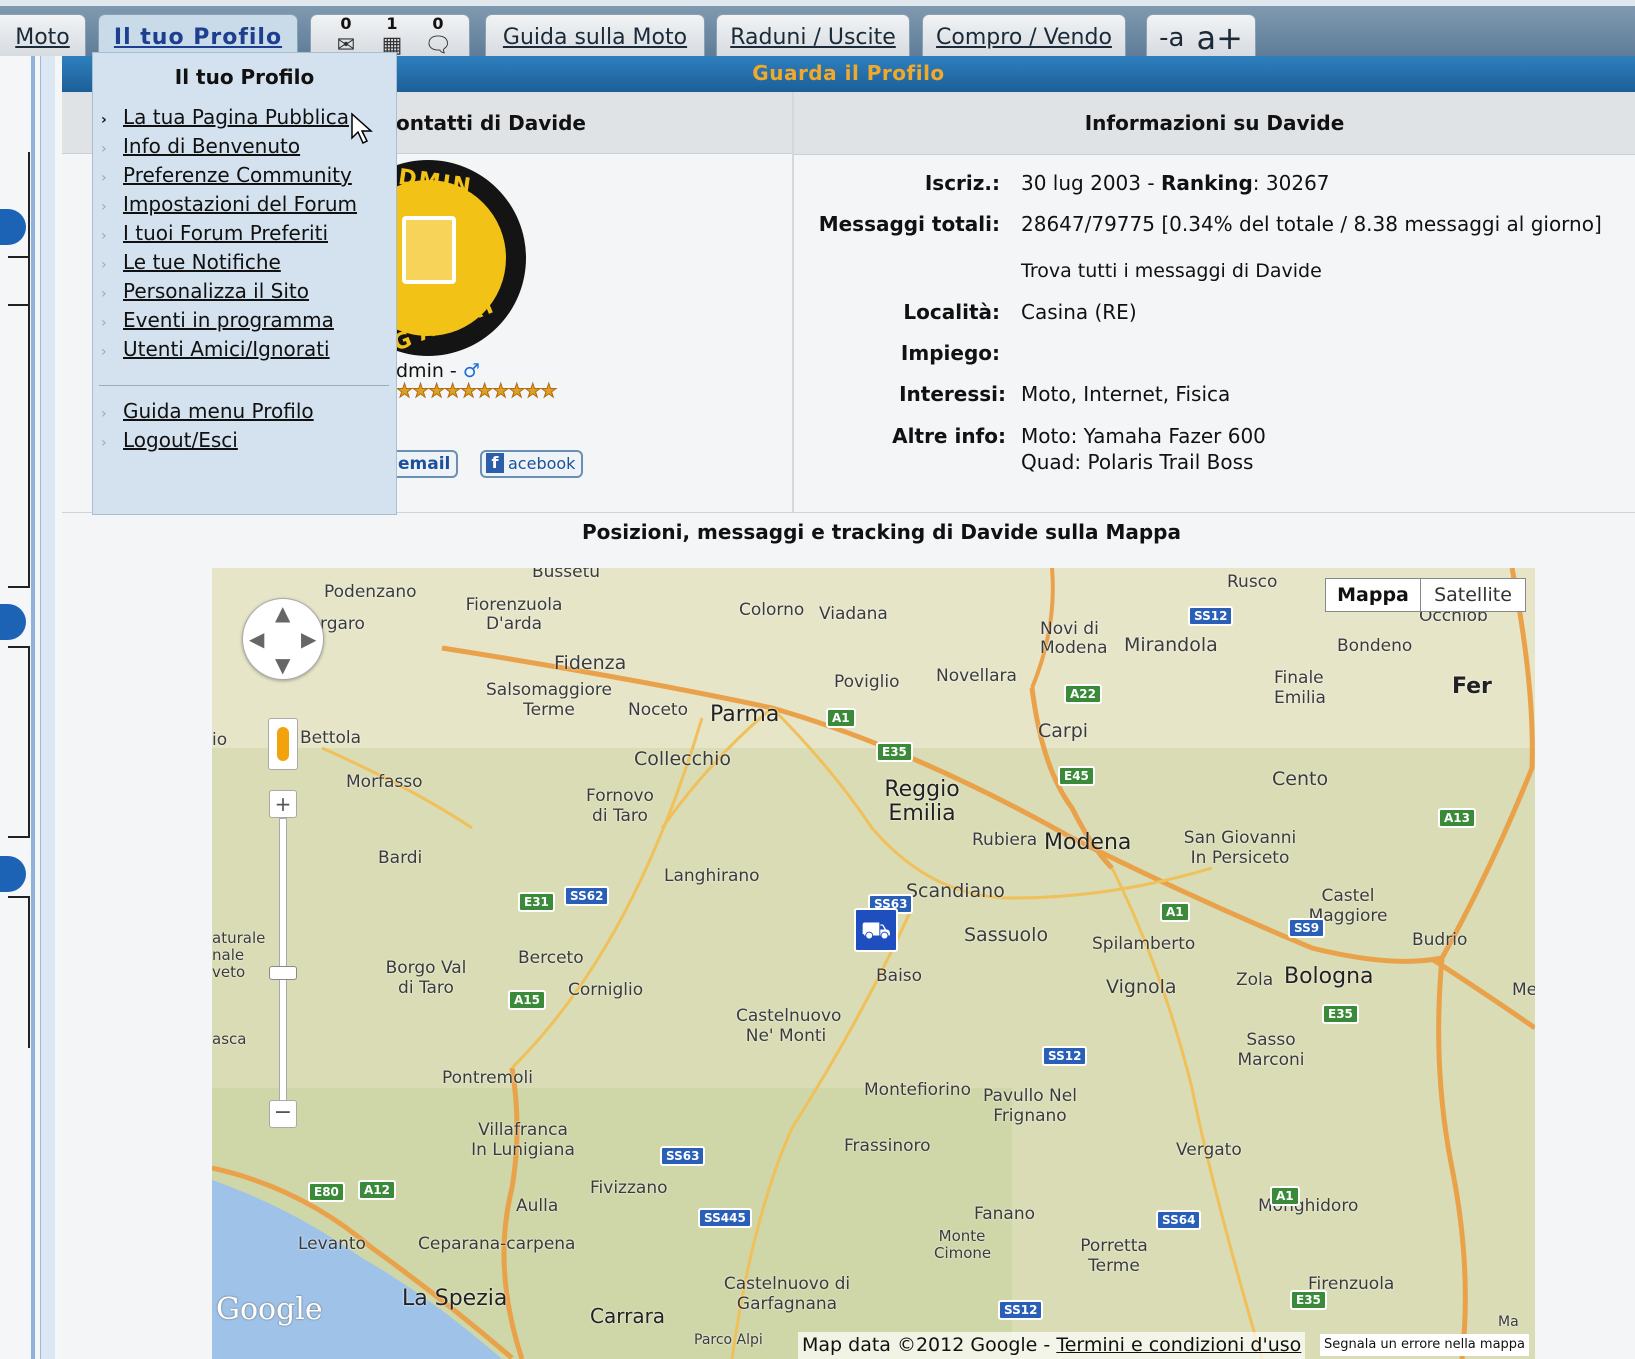 The height and width of the screenshot is (1359, 1635). I want to click on menu-item-label: Info di Benvenuto, so click(212, 146).